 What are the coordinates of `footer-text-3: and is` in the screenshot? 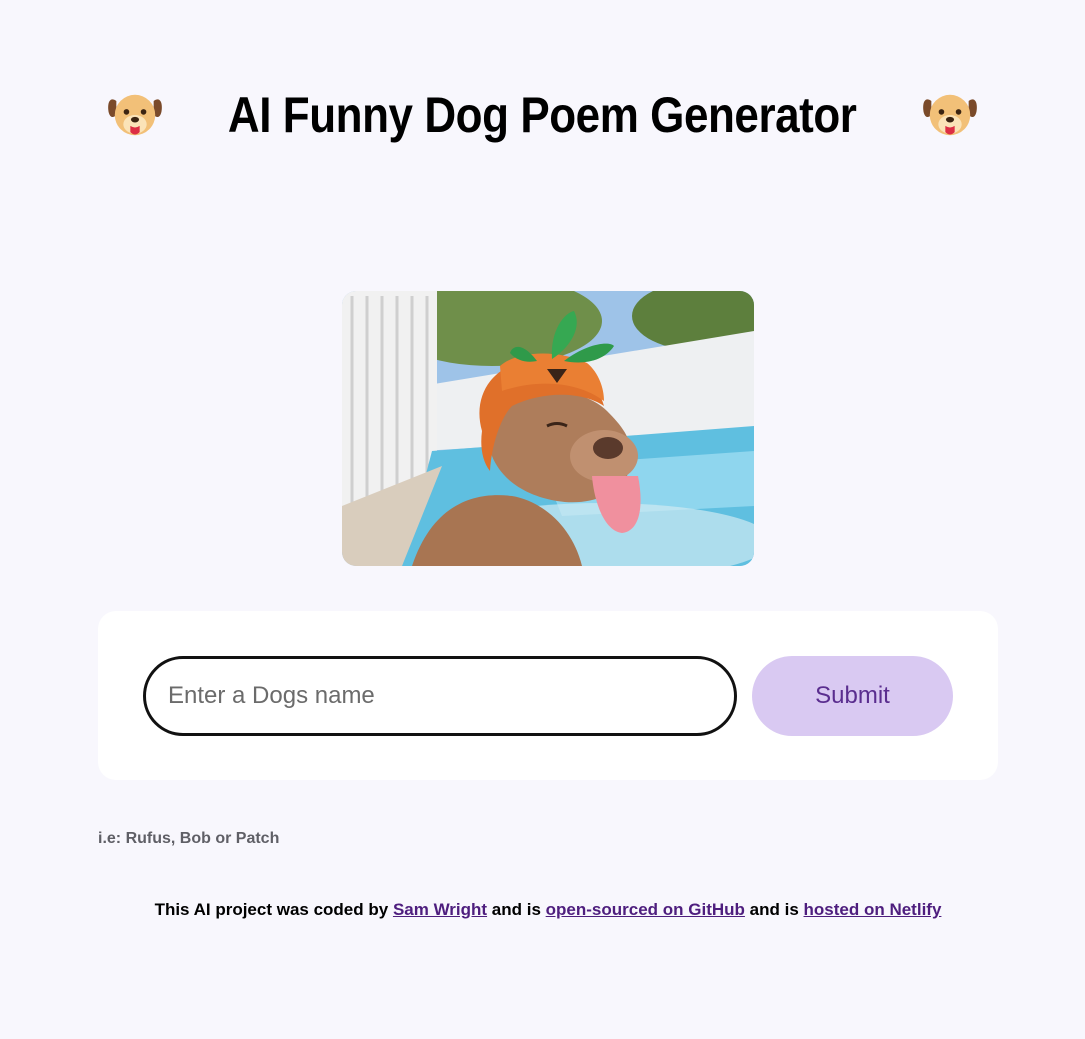 It's located at (774, 909).